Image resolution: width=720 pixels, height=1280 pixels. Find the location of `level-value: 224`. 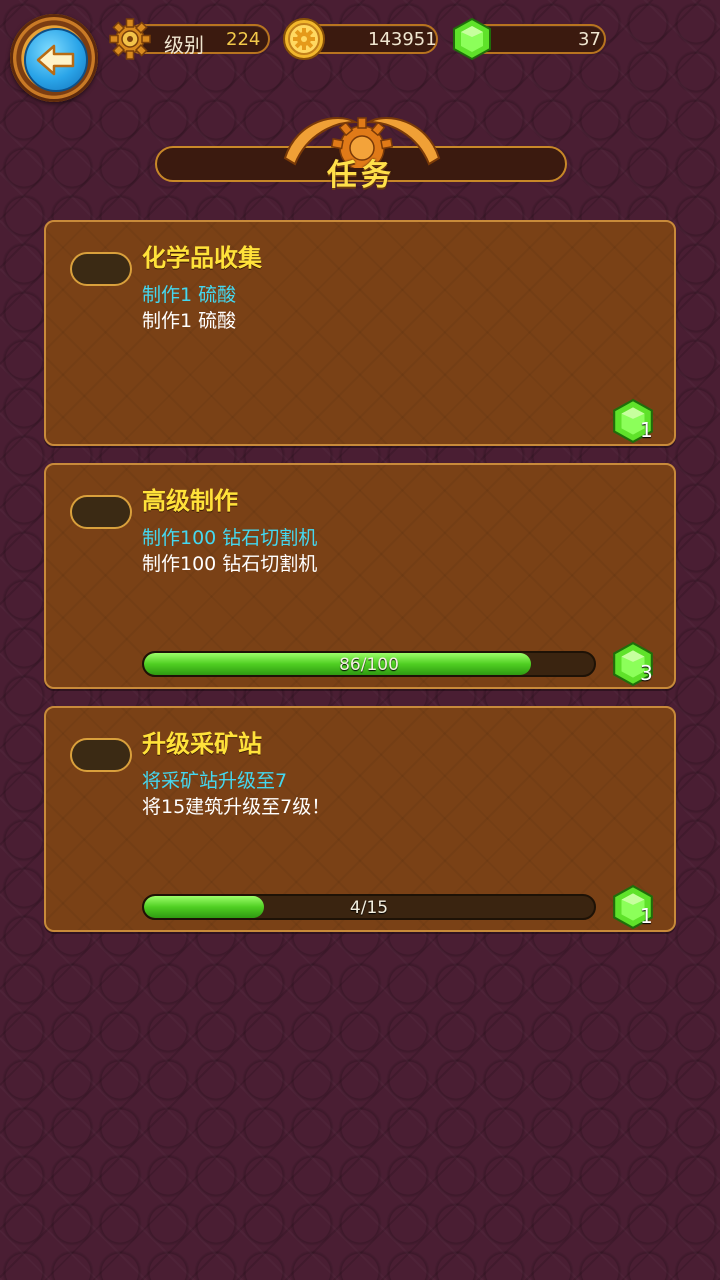

level-value: 224 is located at coordinates (243, 39).